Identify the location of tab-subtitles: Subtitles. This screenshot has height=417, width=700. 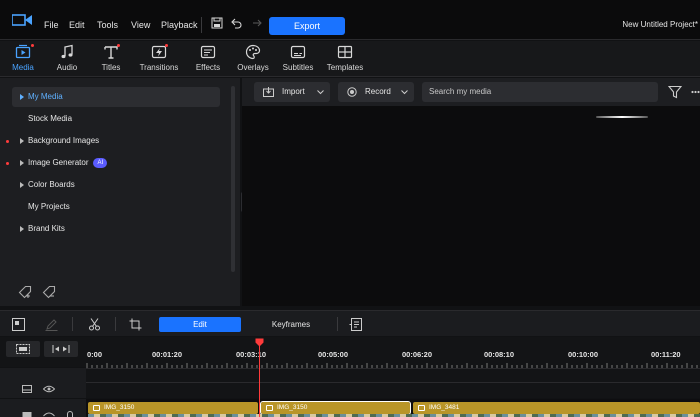
(298, 59).